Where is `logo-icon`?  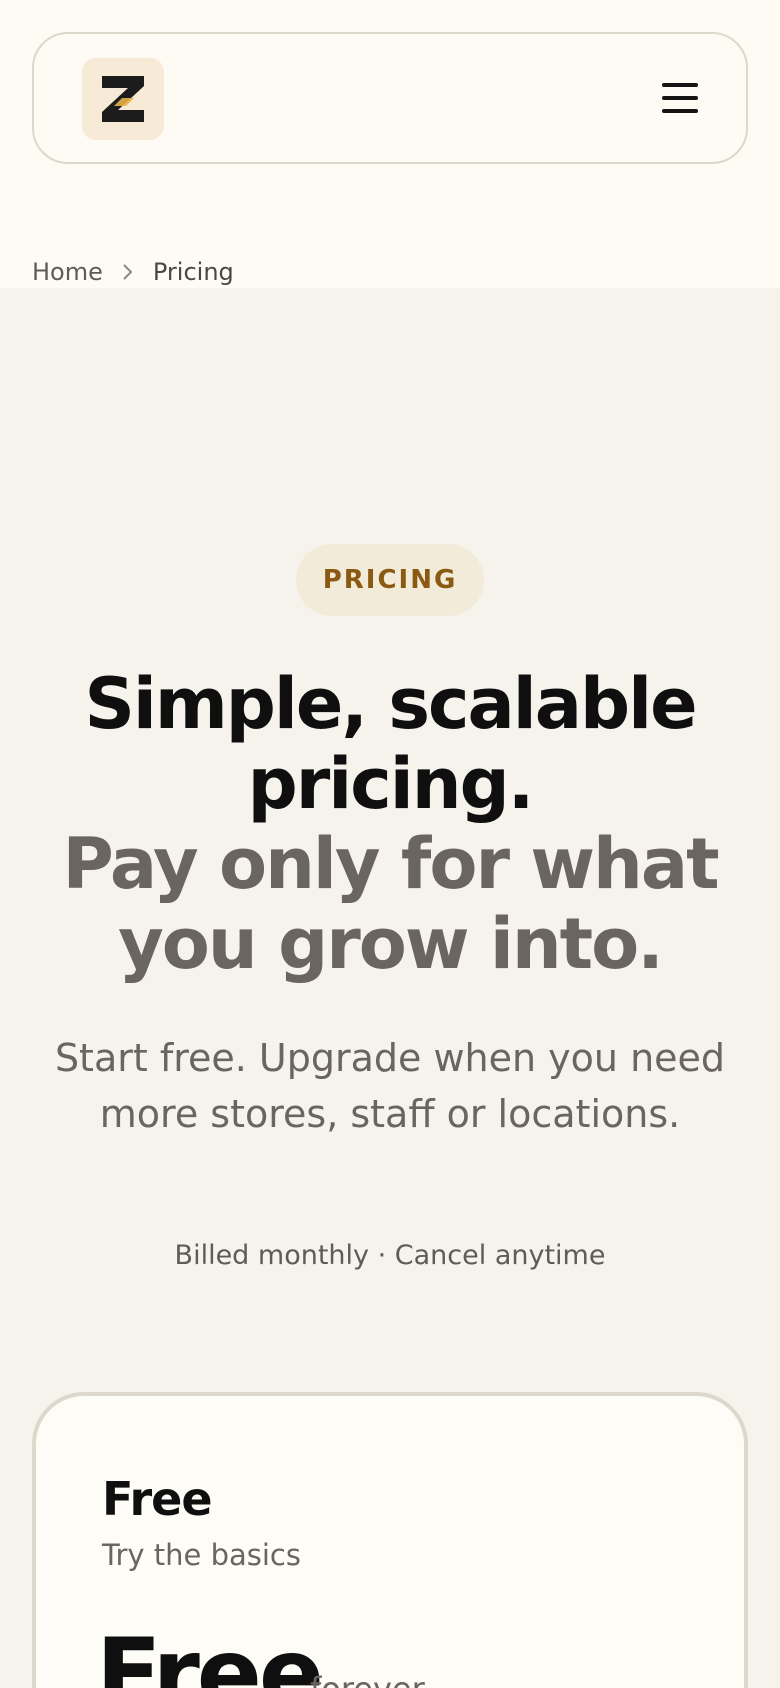
logo-icon is located at coordinates (123, 99).